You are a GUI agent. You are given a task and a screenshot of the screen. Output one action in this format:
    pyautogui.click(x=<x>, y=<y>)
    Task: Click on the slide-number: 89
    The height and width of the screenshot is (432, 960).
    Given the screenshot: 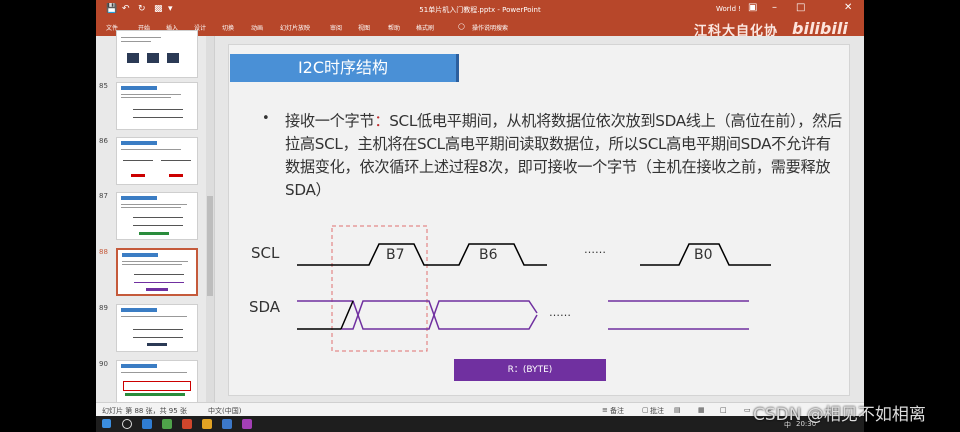 What is the action you would take?
    pyautogui.click(x=103, y=308)
    